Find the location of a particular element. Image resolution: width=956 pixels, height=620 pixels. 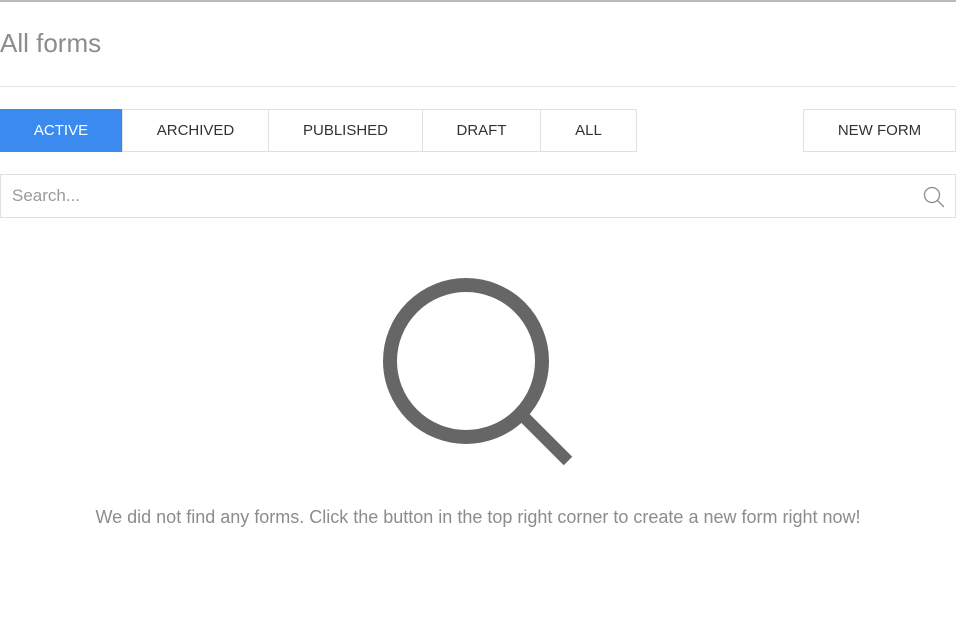

tab-draft: DRAFT is located at coordinates (482, 130).